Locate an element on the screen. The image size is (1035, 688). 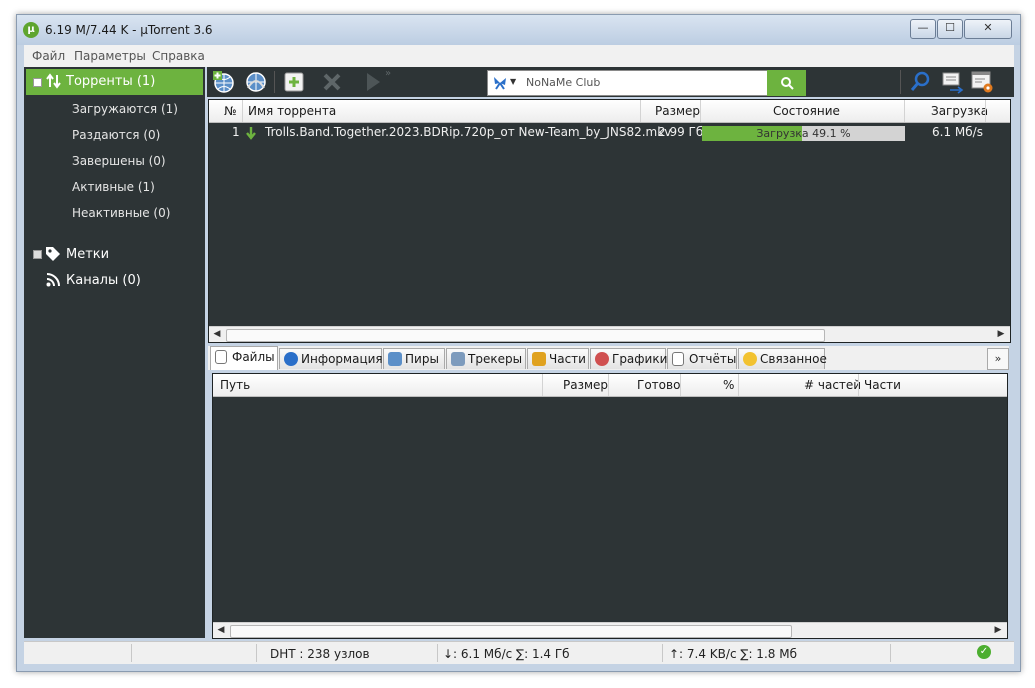
tab-pieces: Части is located at coordinates (558, 358).